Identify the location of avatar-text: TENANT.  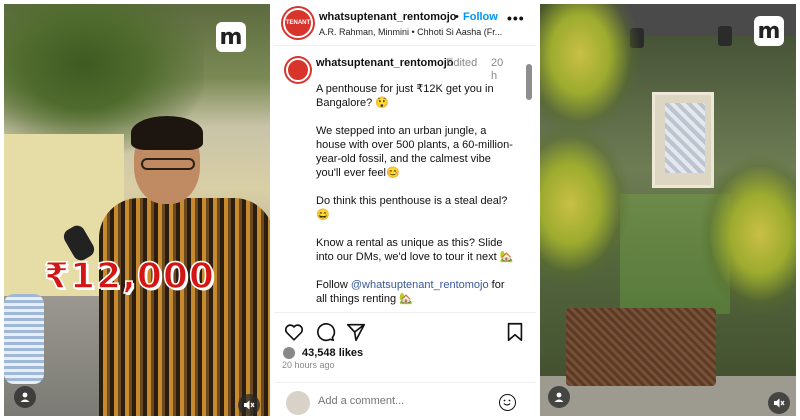
(298, 23).